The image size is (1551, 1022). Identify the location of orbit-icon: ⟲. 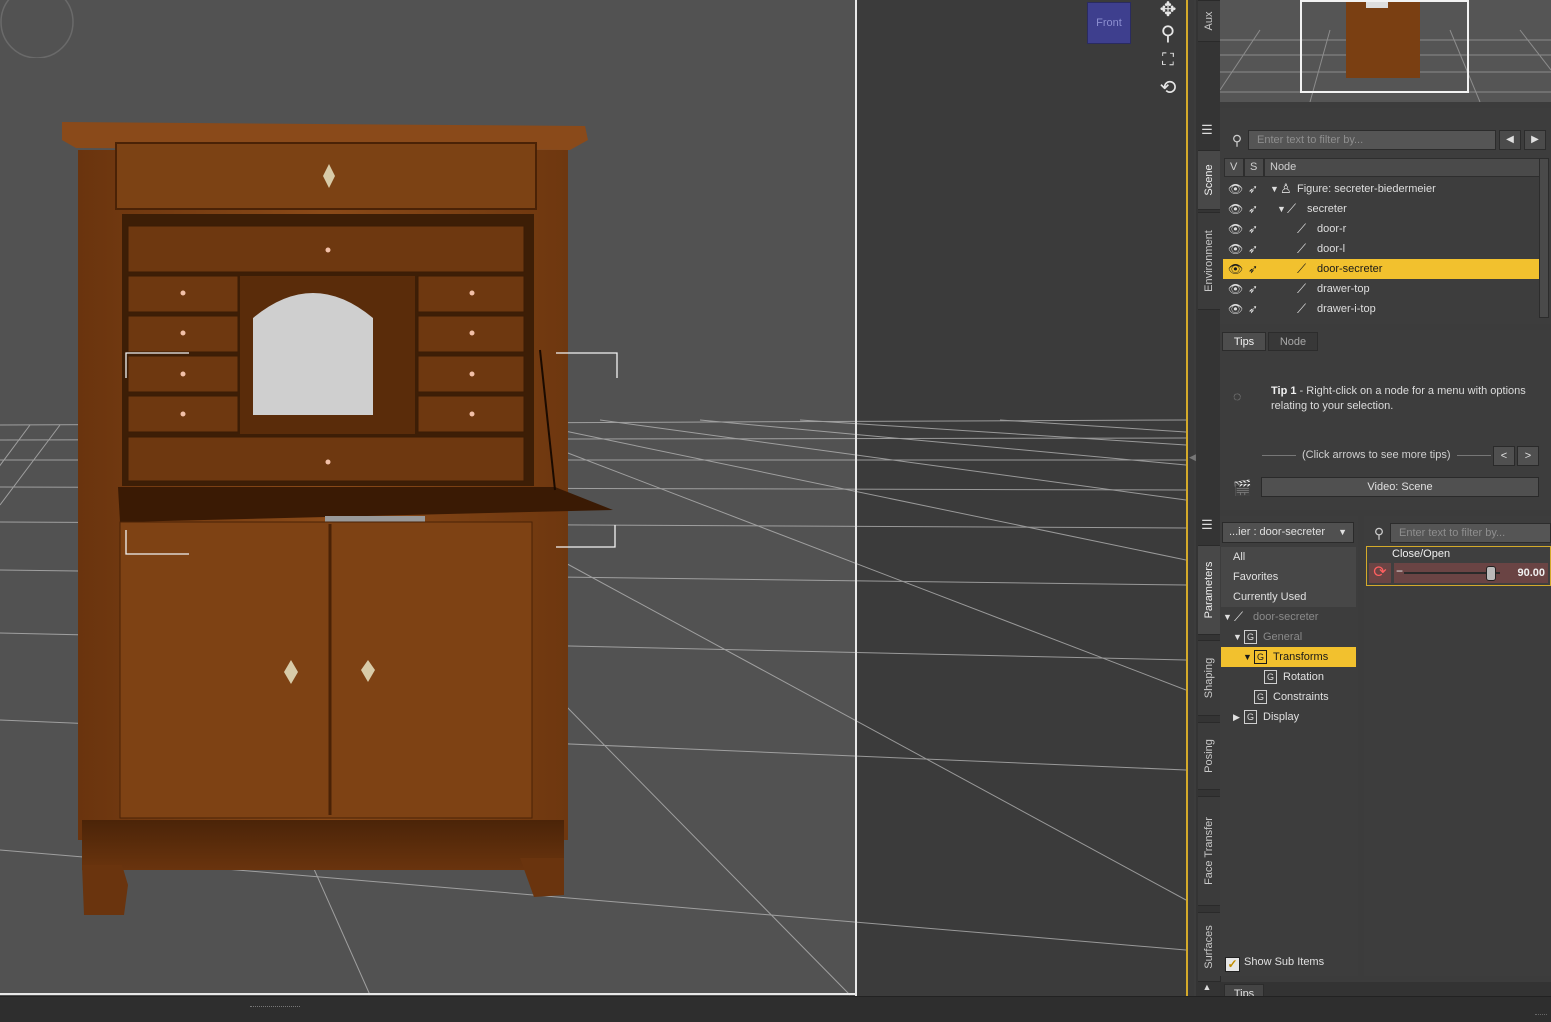
(1168, 88).